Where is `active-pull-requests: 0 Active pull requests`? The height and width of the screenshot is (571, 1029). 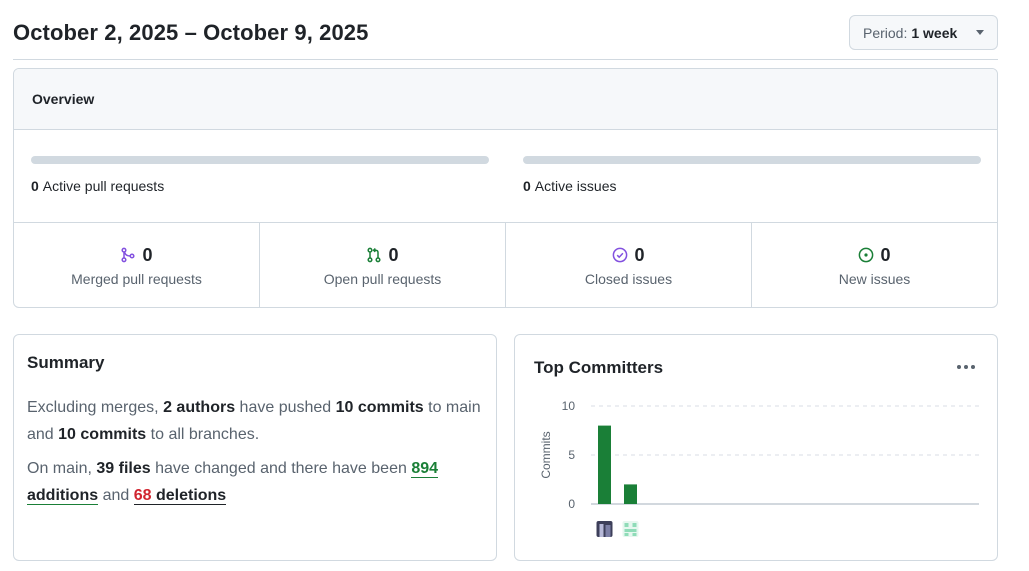 active-pull-requests: 0 Active pull requests is located at coordinates (260, 175).